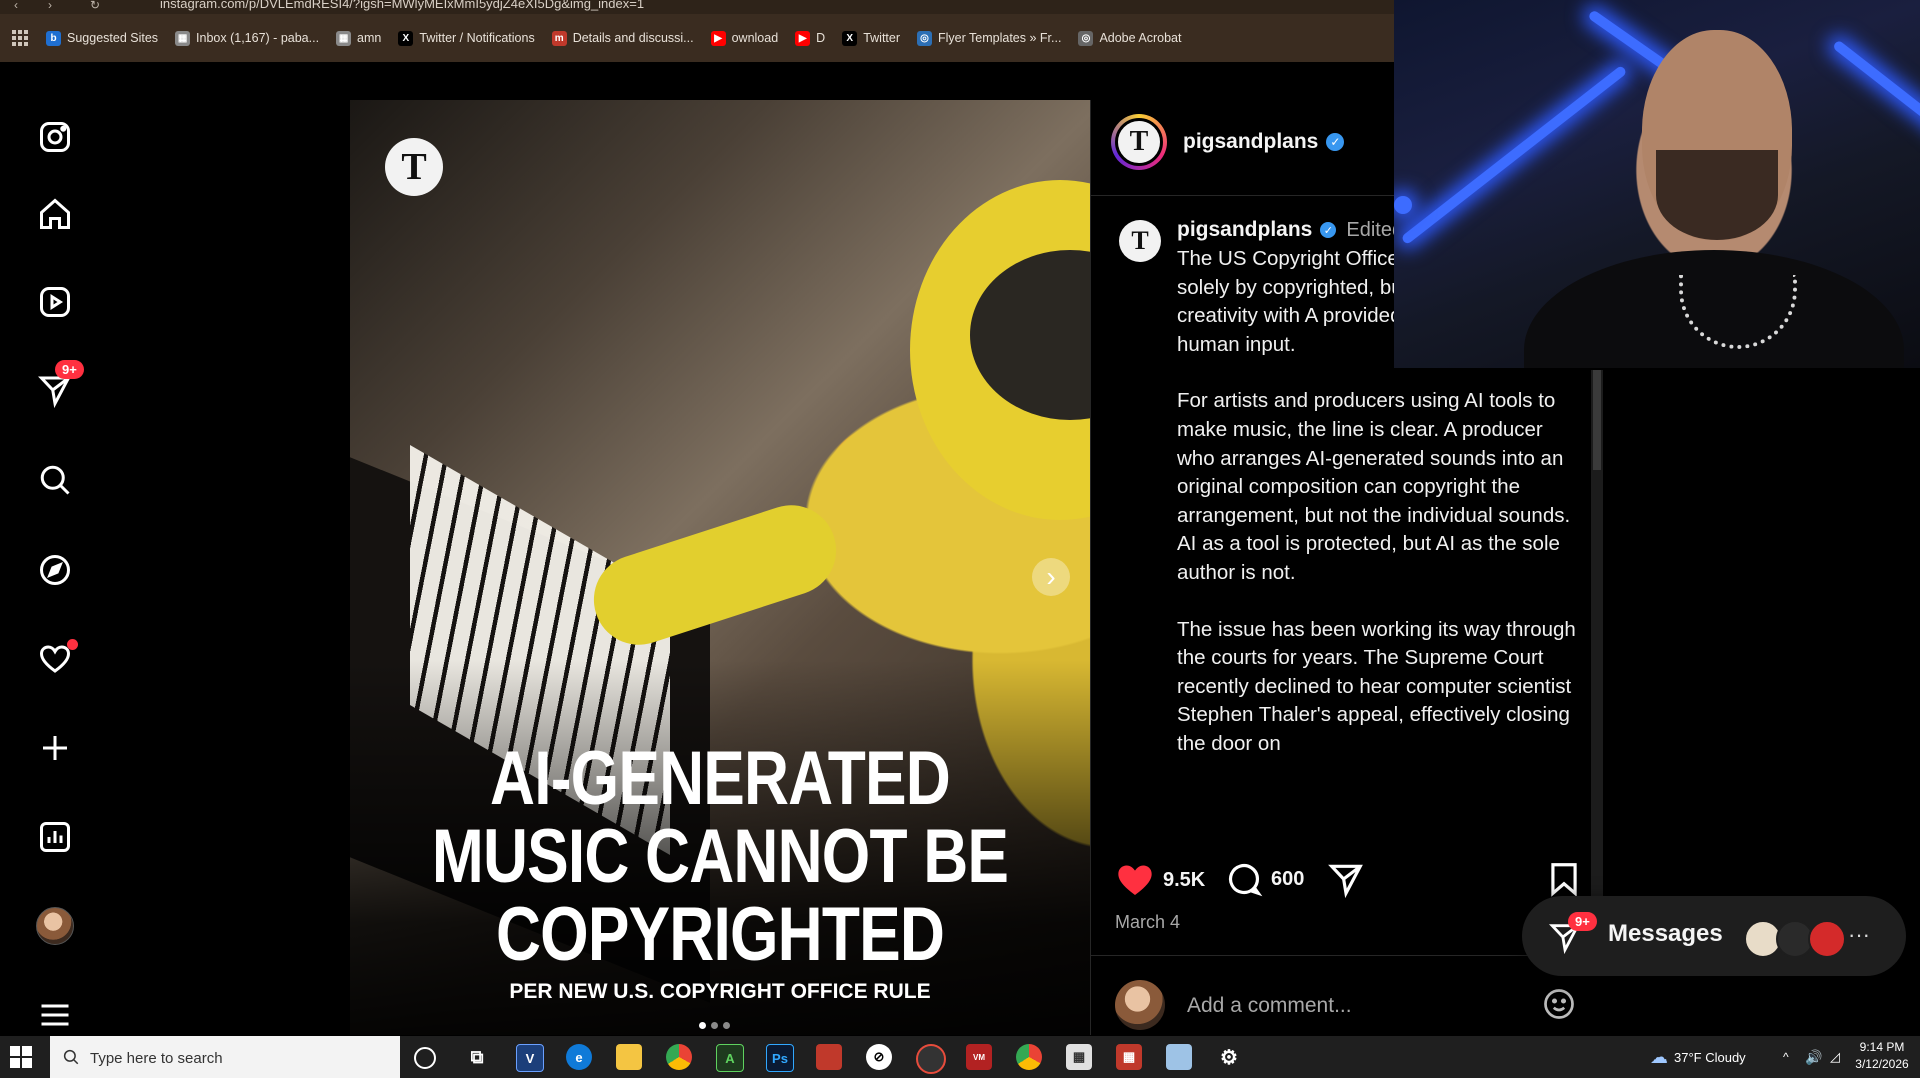  Describe the element at coordinates (879, 1057) in the screenshot. I see `app-compass-icon: ⊘` at that location.